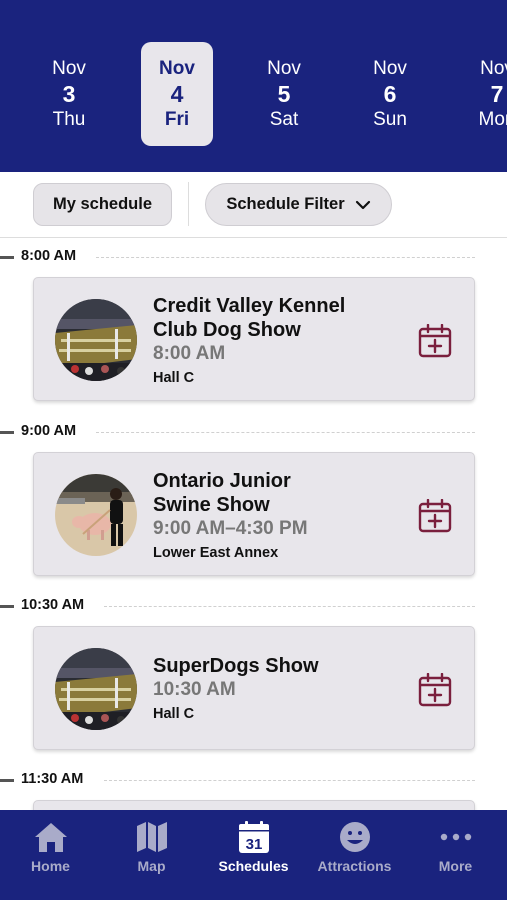 The width and height of the screenshot is (507, 900). I want to click on time-header: 9:00 AM, so click(253, 432).